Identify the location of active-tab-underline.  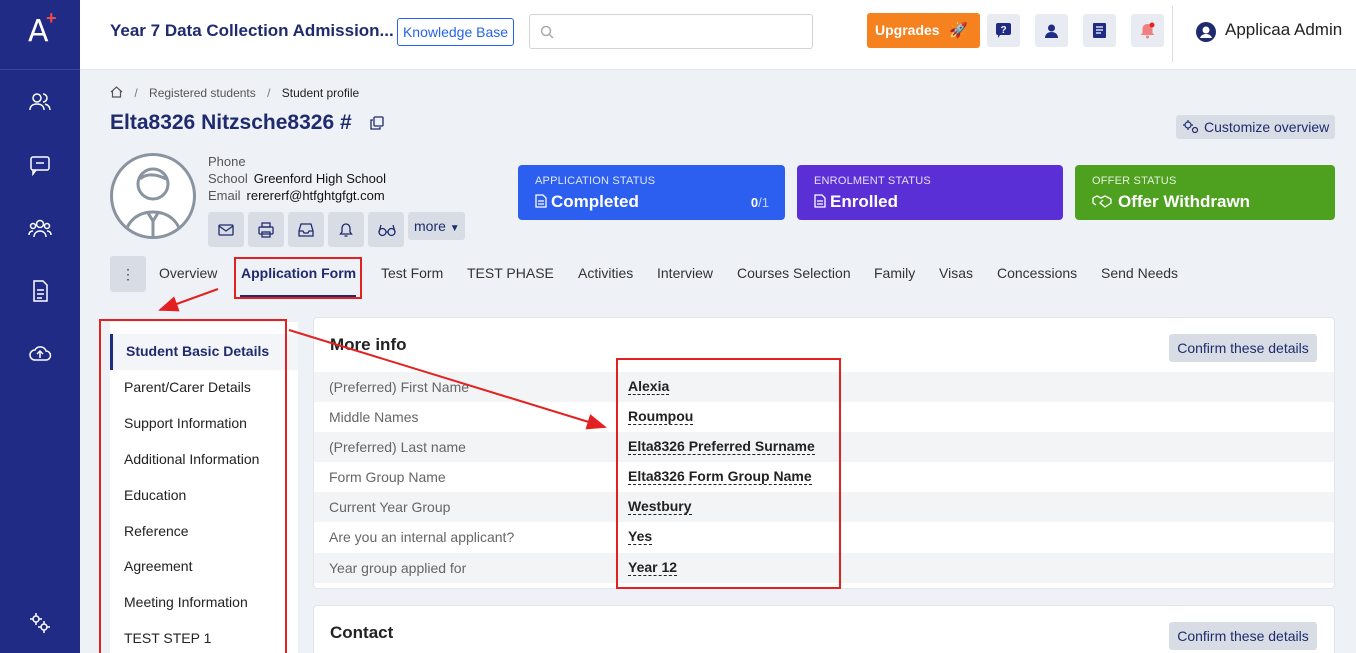
(298, 296).